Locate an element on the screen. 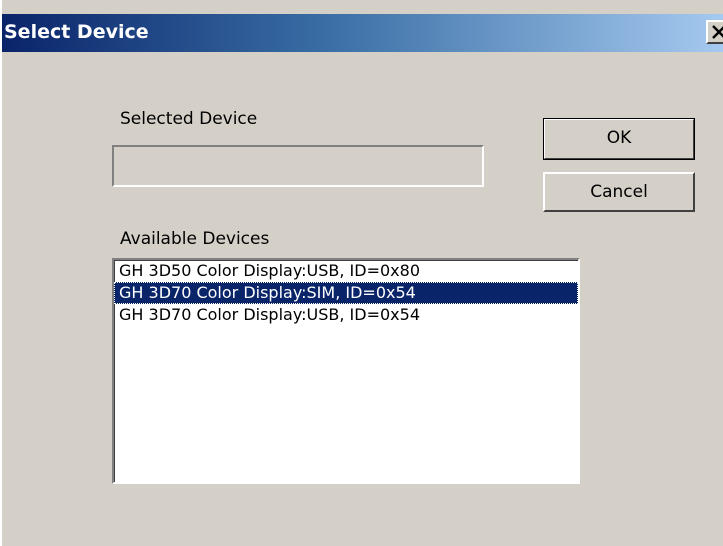 The height and width of the screenshot is (546, 723). close-button is located at coordinates (714, 32).